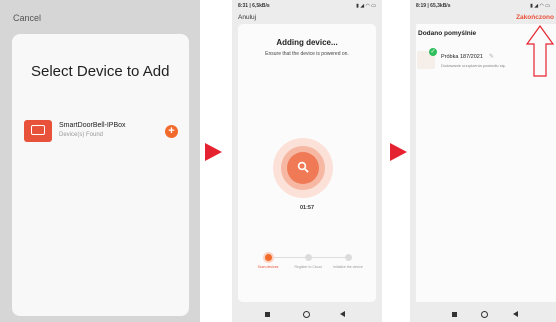 This screenshot has width=556, height=322. What do you see at coordinates (348, 267) in the screenshot?
I see `step-label-initialize: Initialize the device` at bounding box center [348, 267].